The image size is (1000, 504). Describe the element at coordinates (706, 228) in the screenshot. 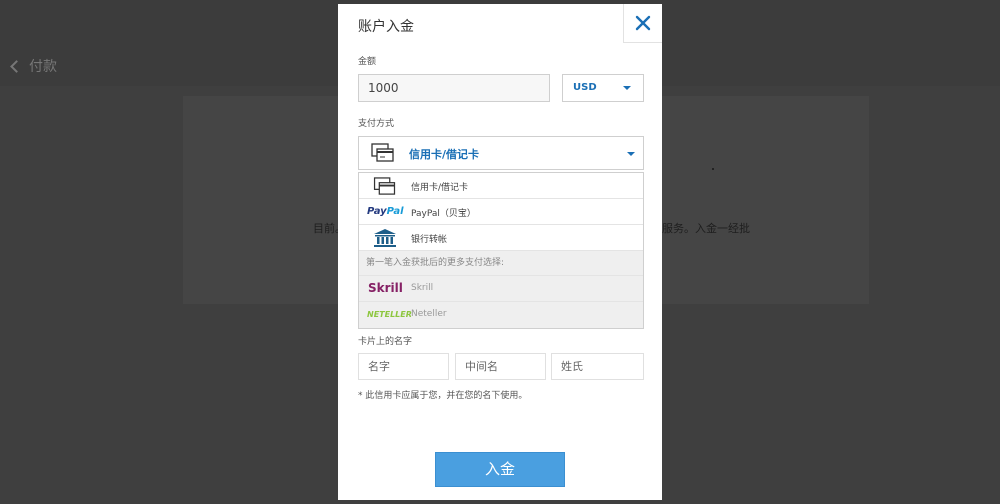

I see `background-text-right: 服务。入金一经批` at that location.